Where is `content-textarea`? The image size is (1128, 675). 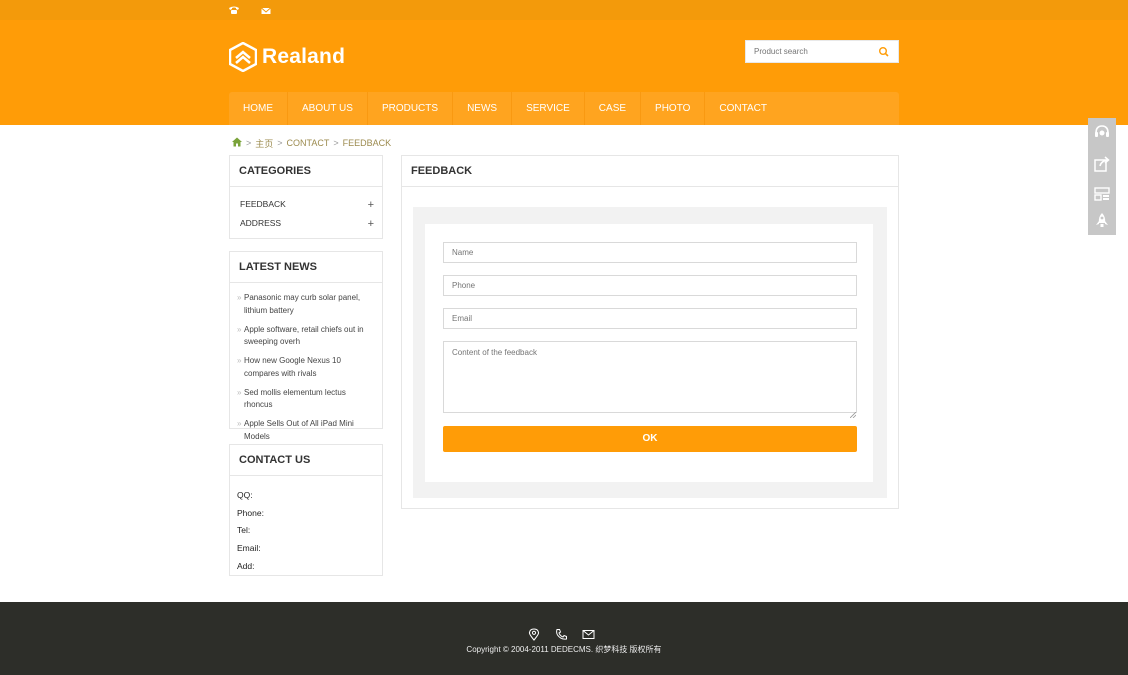
content-textarea is located at coordinates (650, 377).